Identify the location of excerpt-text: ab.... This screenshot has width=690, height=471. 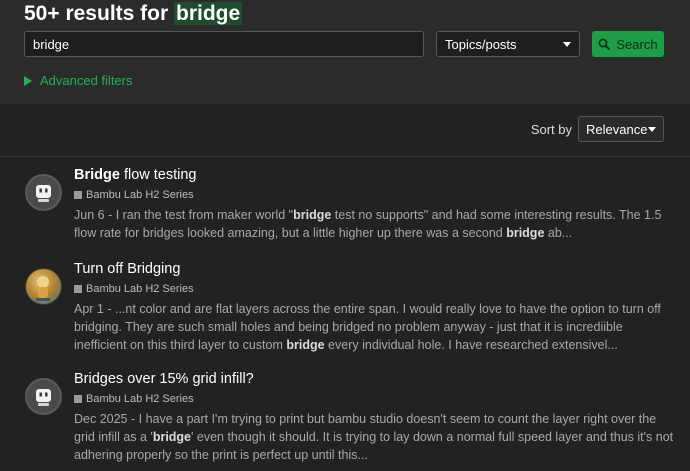
(558, 233).